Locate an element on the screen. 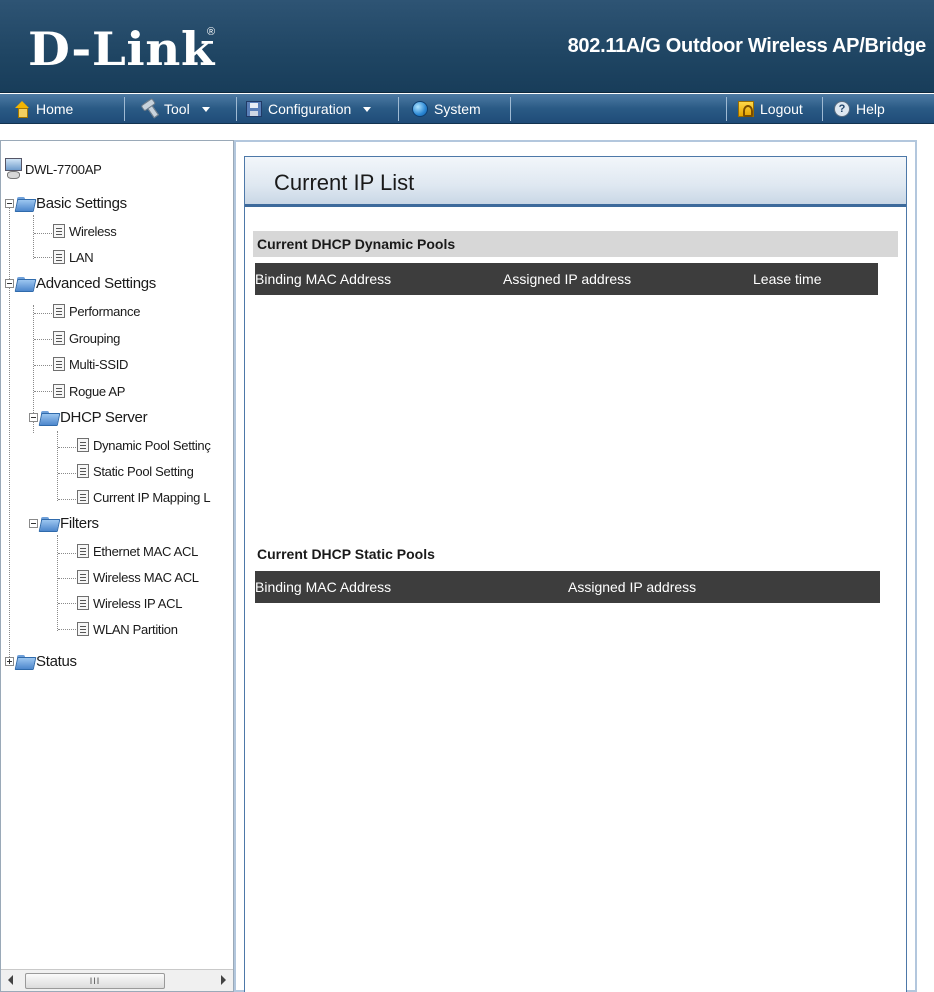 The image size is (934, 992). tree-filters: Filters is located at coordinates (64, 523).